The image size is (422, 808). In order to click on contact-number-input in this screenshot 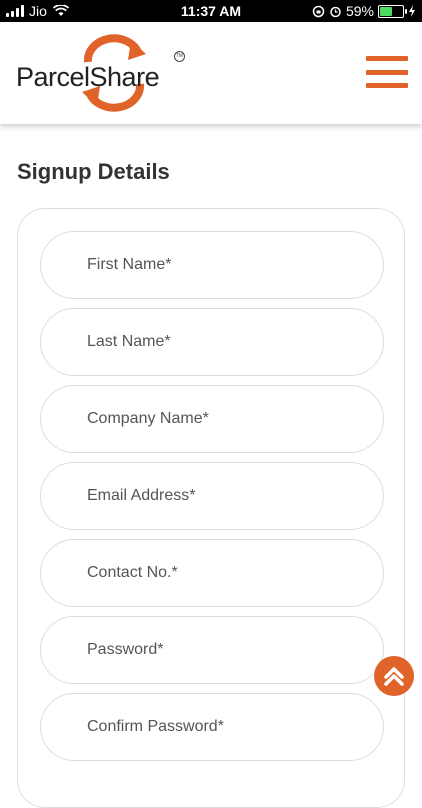, I will do `click(212, 573)`.